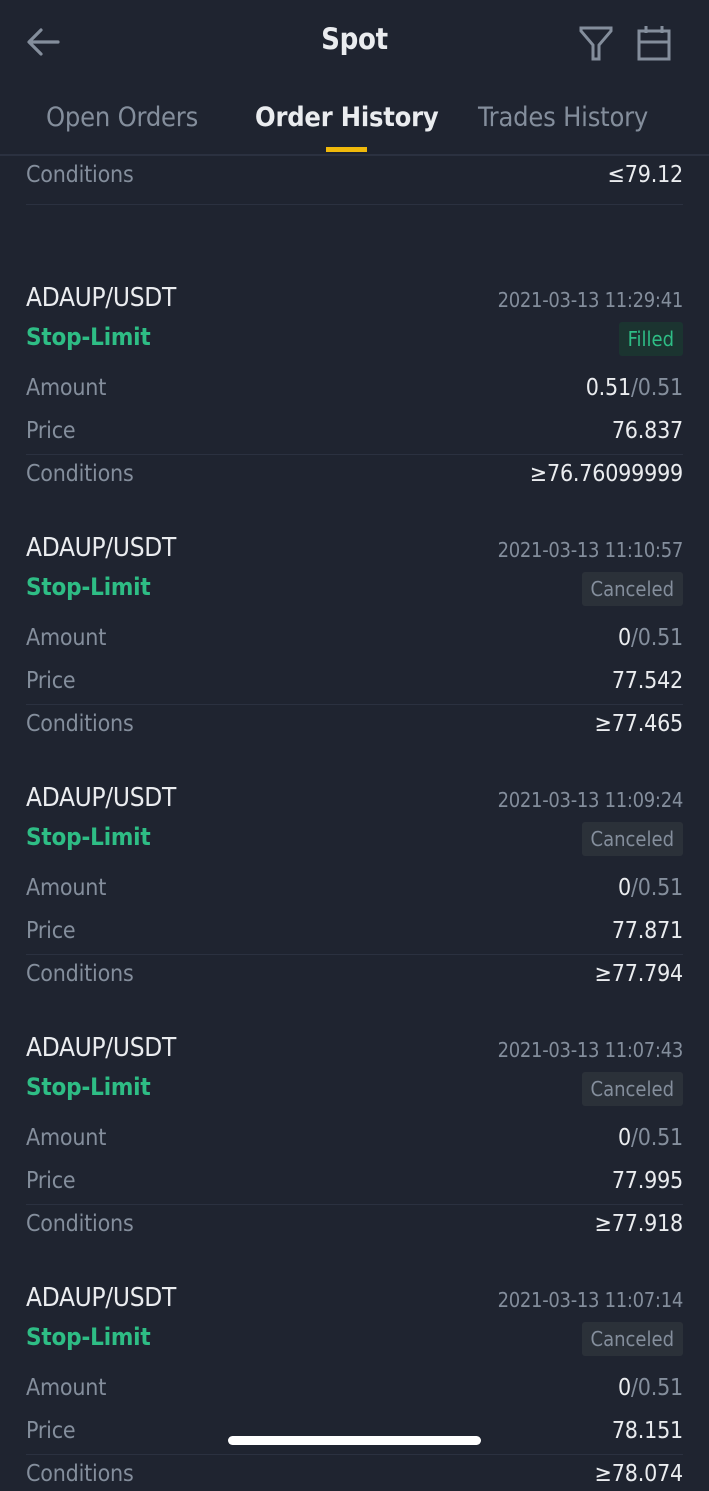  I want to click on amount-filled: 0.51, so click(608, 388).